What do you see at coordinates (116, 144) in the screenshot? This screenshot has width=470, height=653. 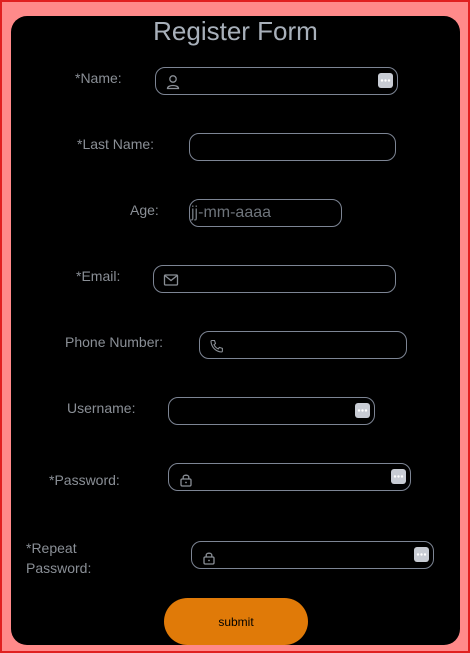 I see `last-name-label: *Last Name:` at bounding box center [116, 144].